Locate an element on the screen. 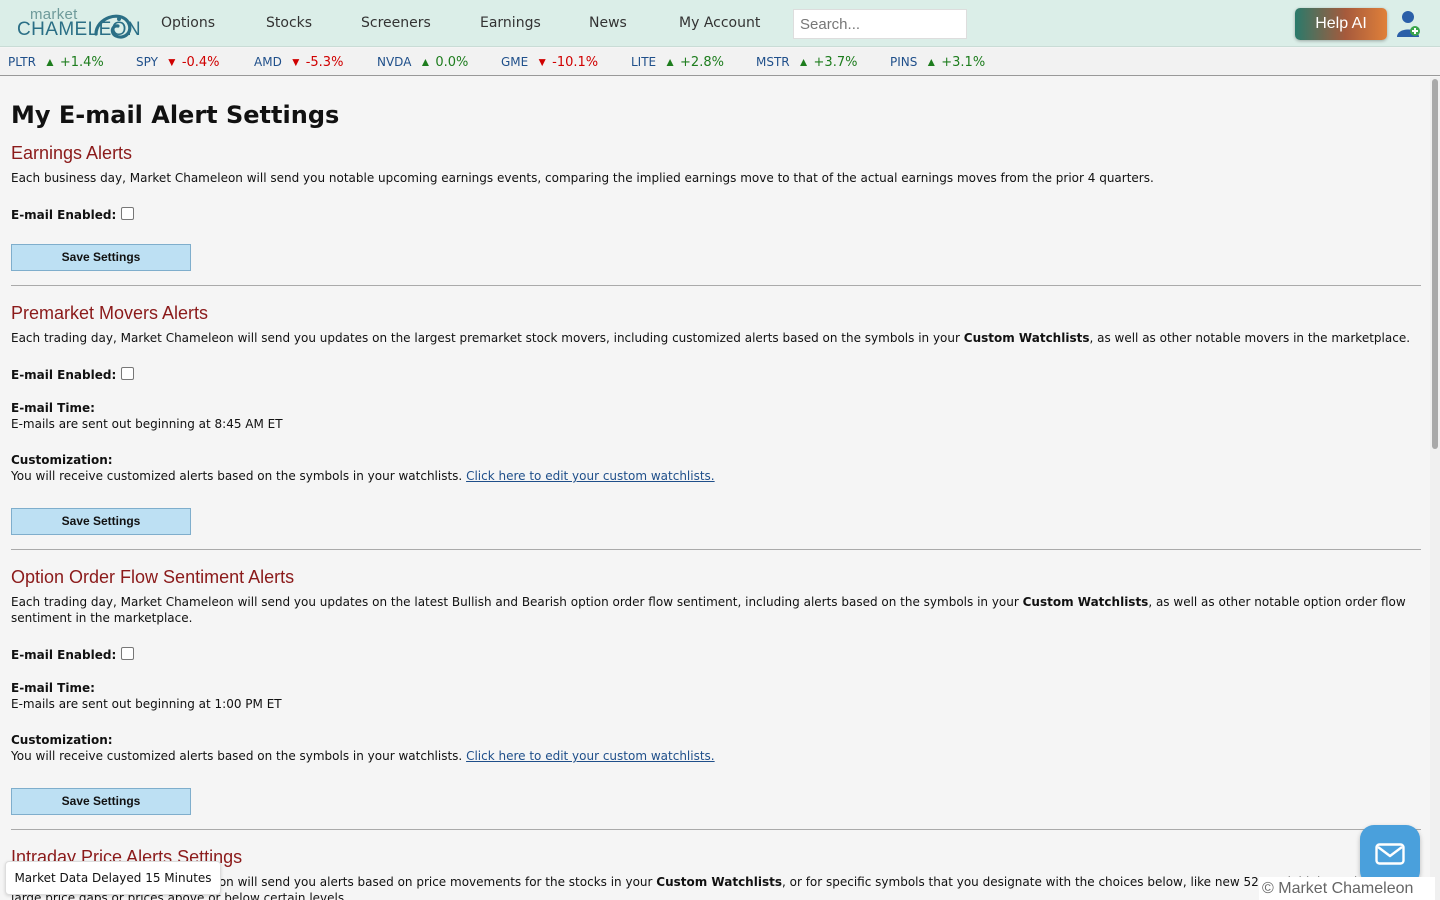  nav-options: Options is located at coordinates (188, 23).